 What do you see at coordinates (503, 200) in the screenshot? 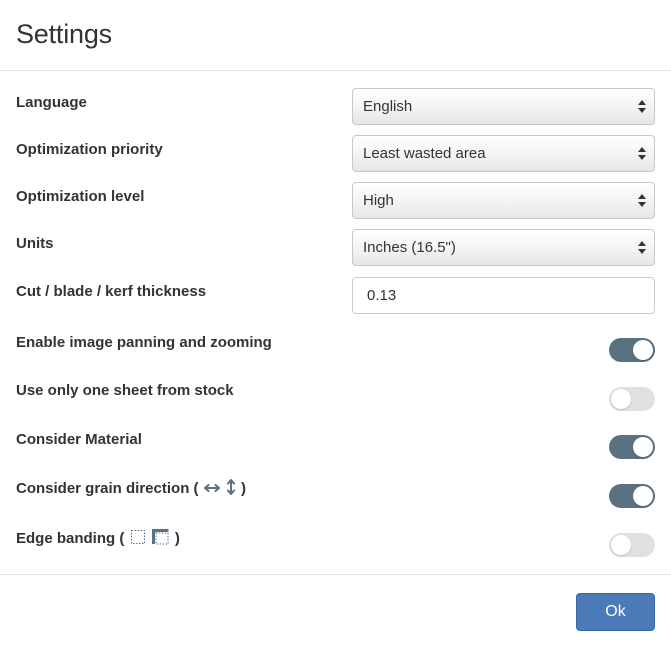
I see `optimization-level-select: High` at bounding box center [503, 200].